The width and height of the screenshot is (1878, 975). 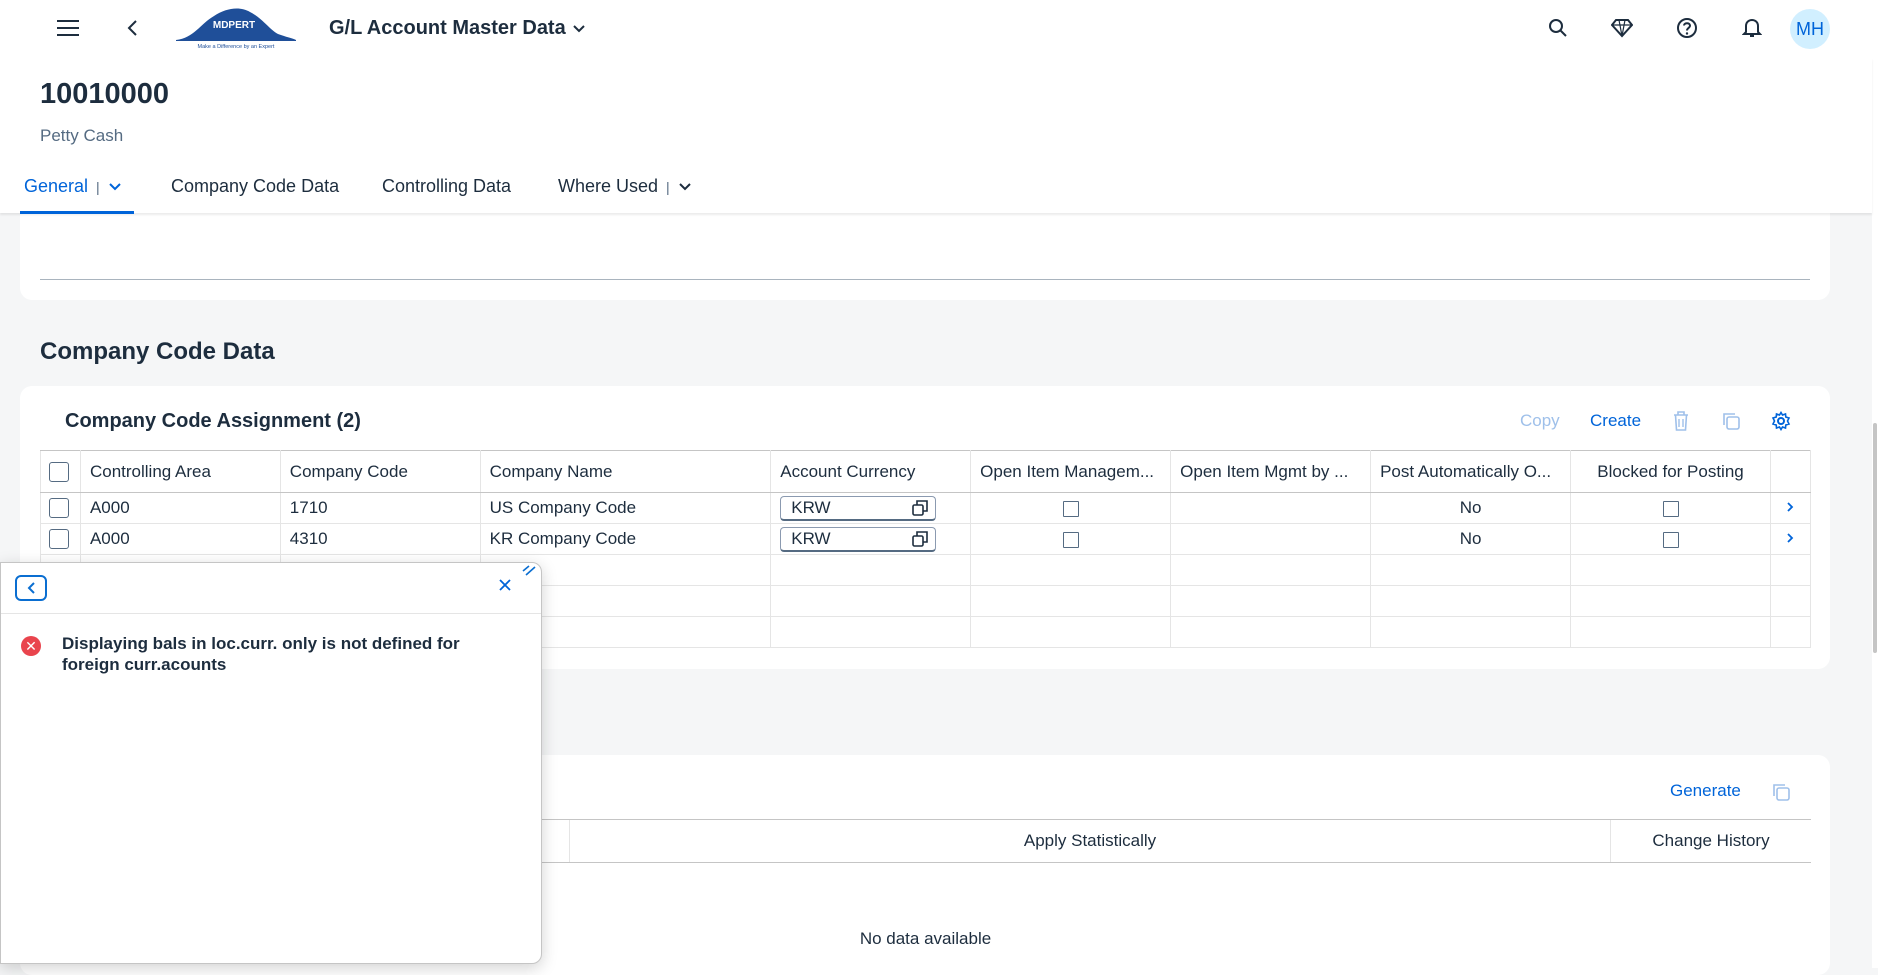 What do you see at coordinates (871, 471) in the screenshot?
I see `column-header: Account Currency` at bounding box center [871, 471].